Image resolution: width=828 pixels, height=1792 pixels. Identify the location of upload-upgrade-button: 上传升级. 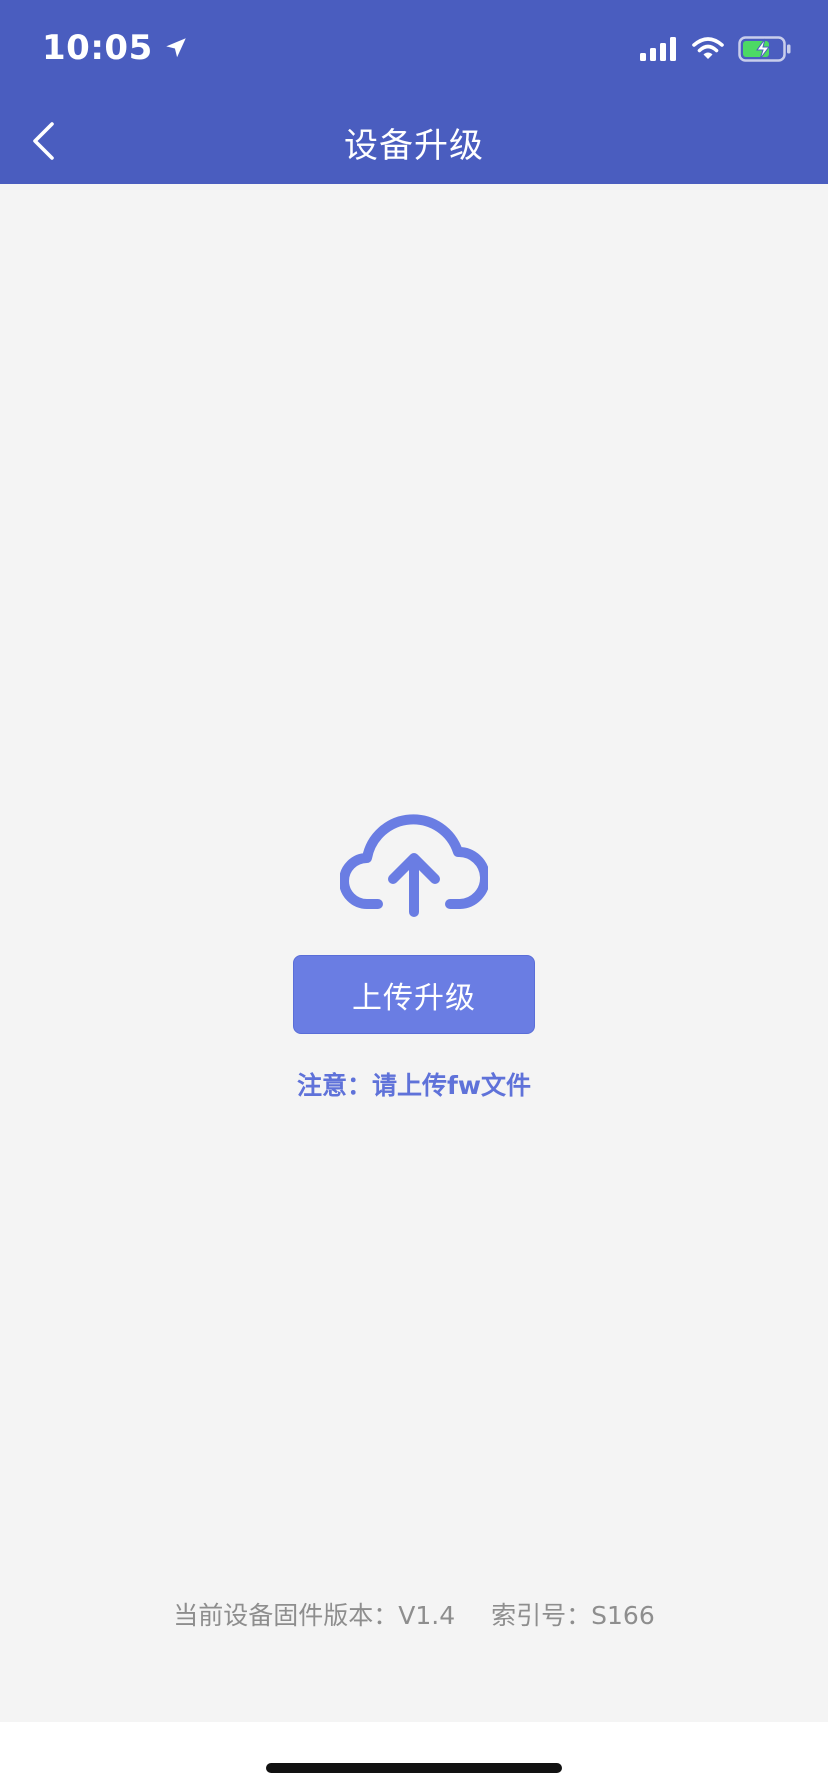
(414, 994).